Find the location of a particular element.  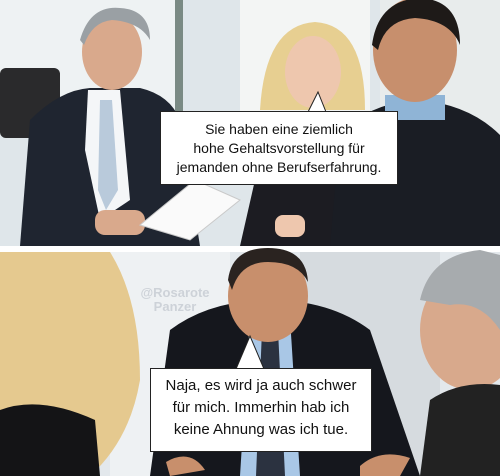

interviewer-man-side is located at coordinates (460, 363).